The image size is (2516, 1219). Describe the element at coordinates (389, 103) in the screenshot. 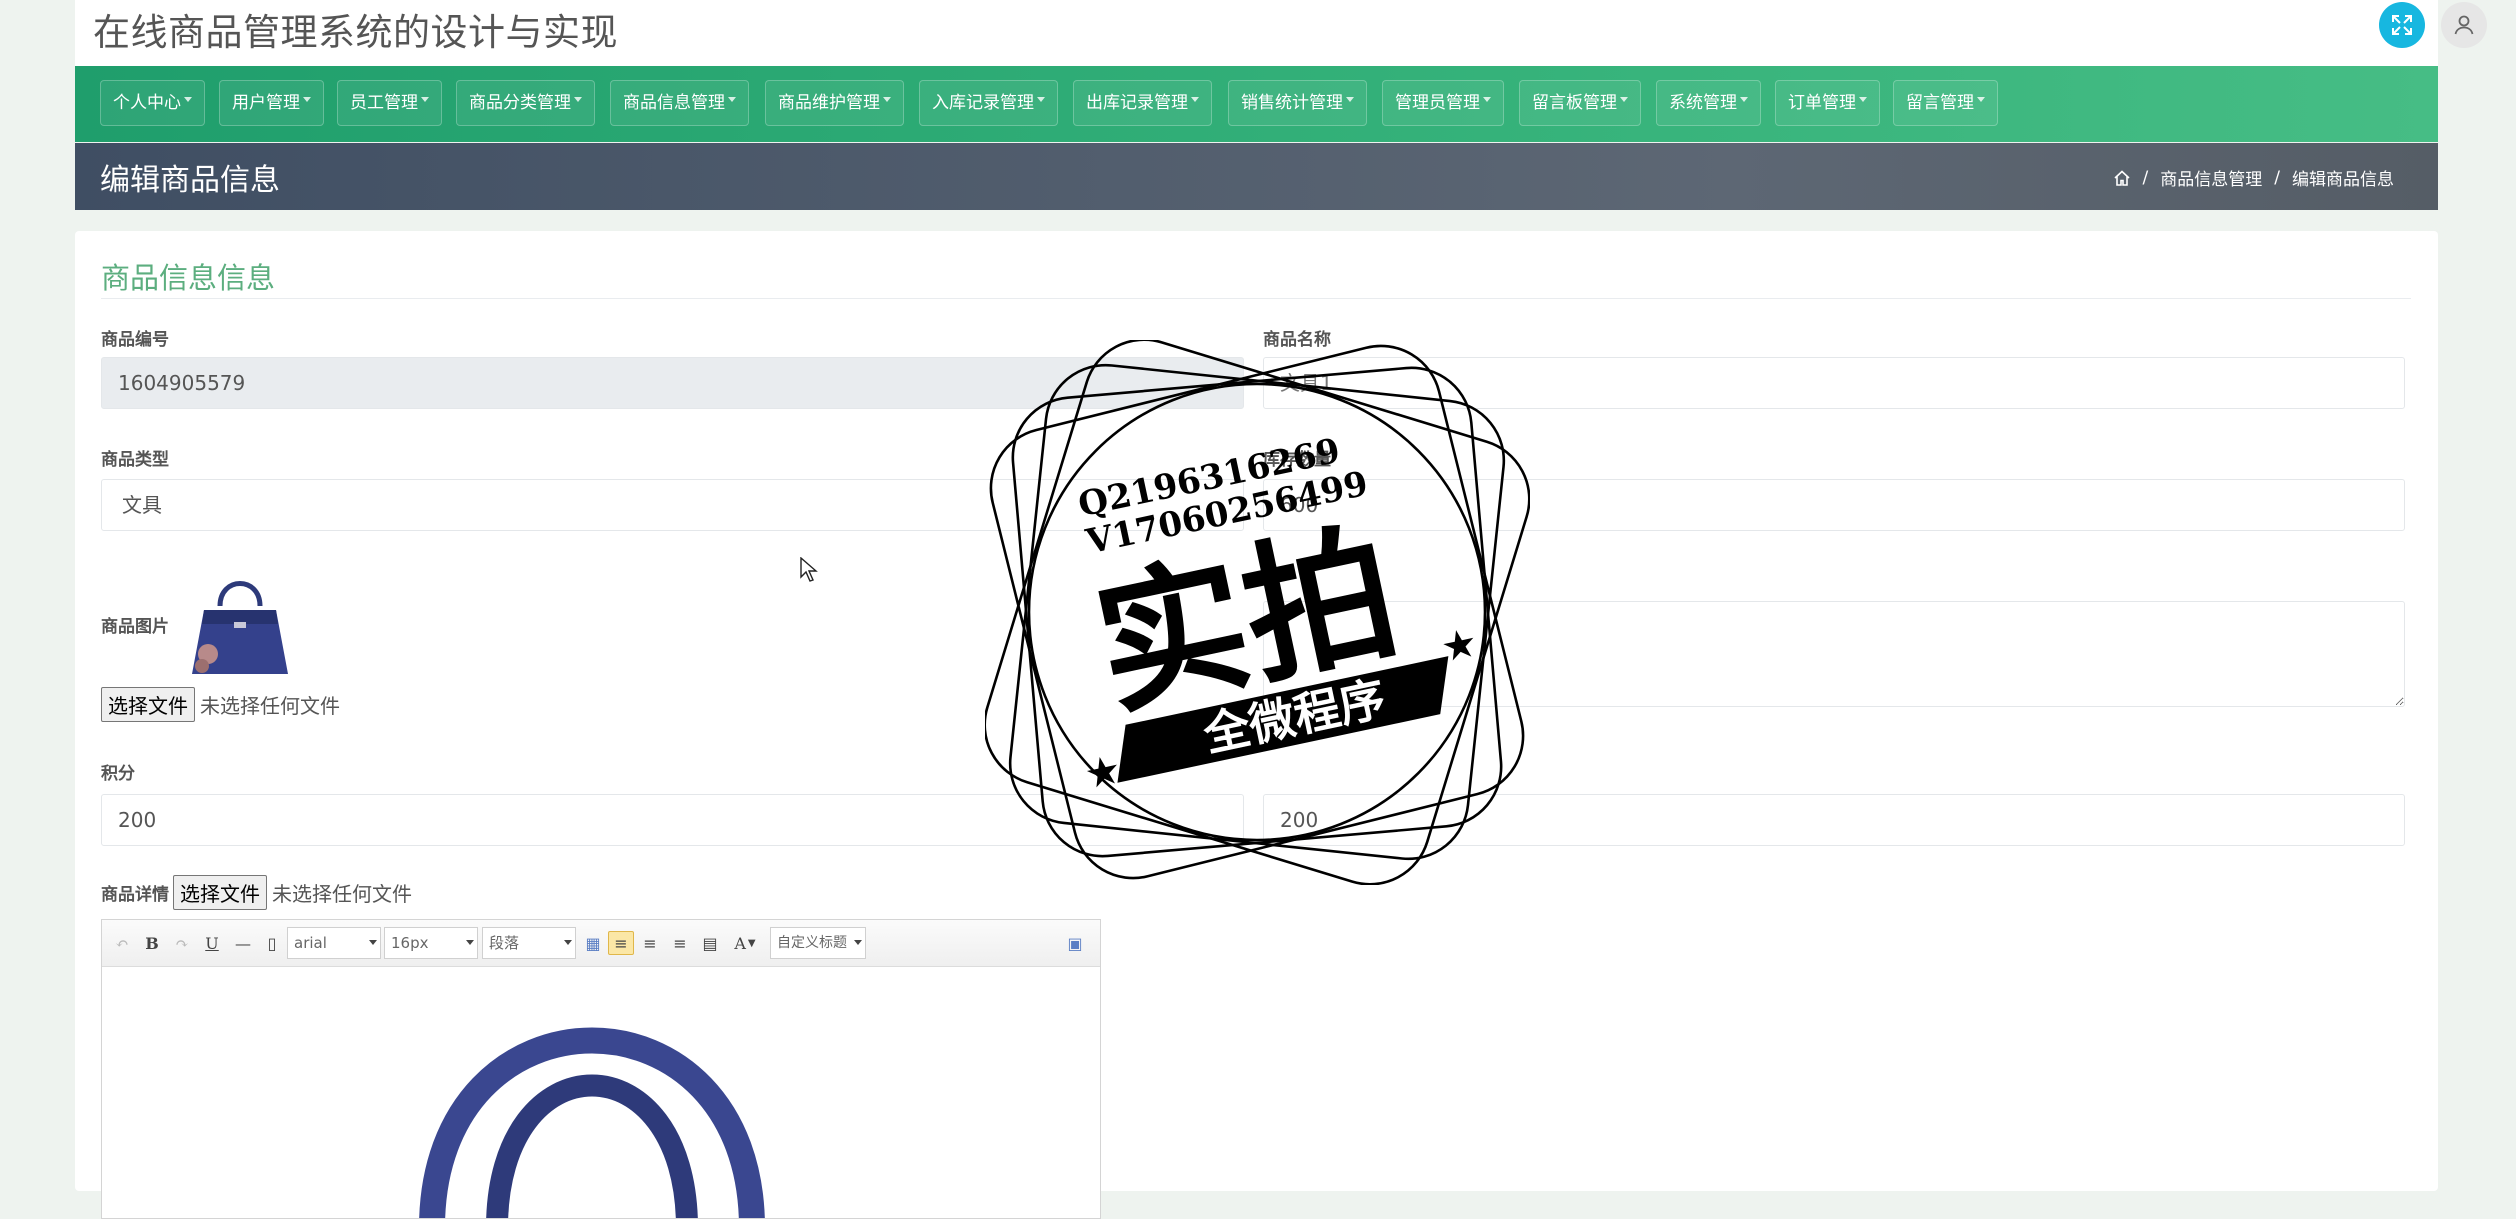

I see `nav-item-staff: 员工管理` at that location.